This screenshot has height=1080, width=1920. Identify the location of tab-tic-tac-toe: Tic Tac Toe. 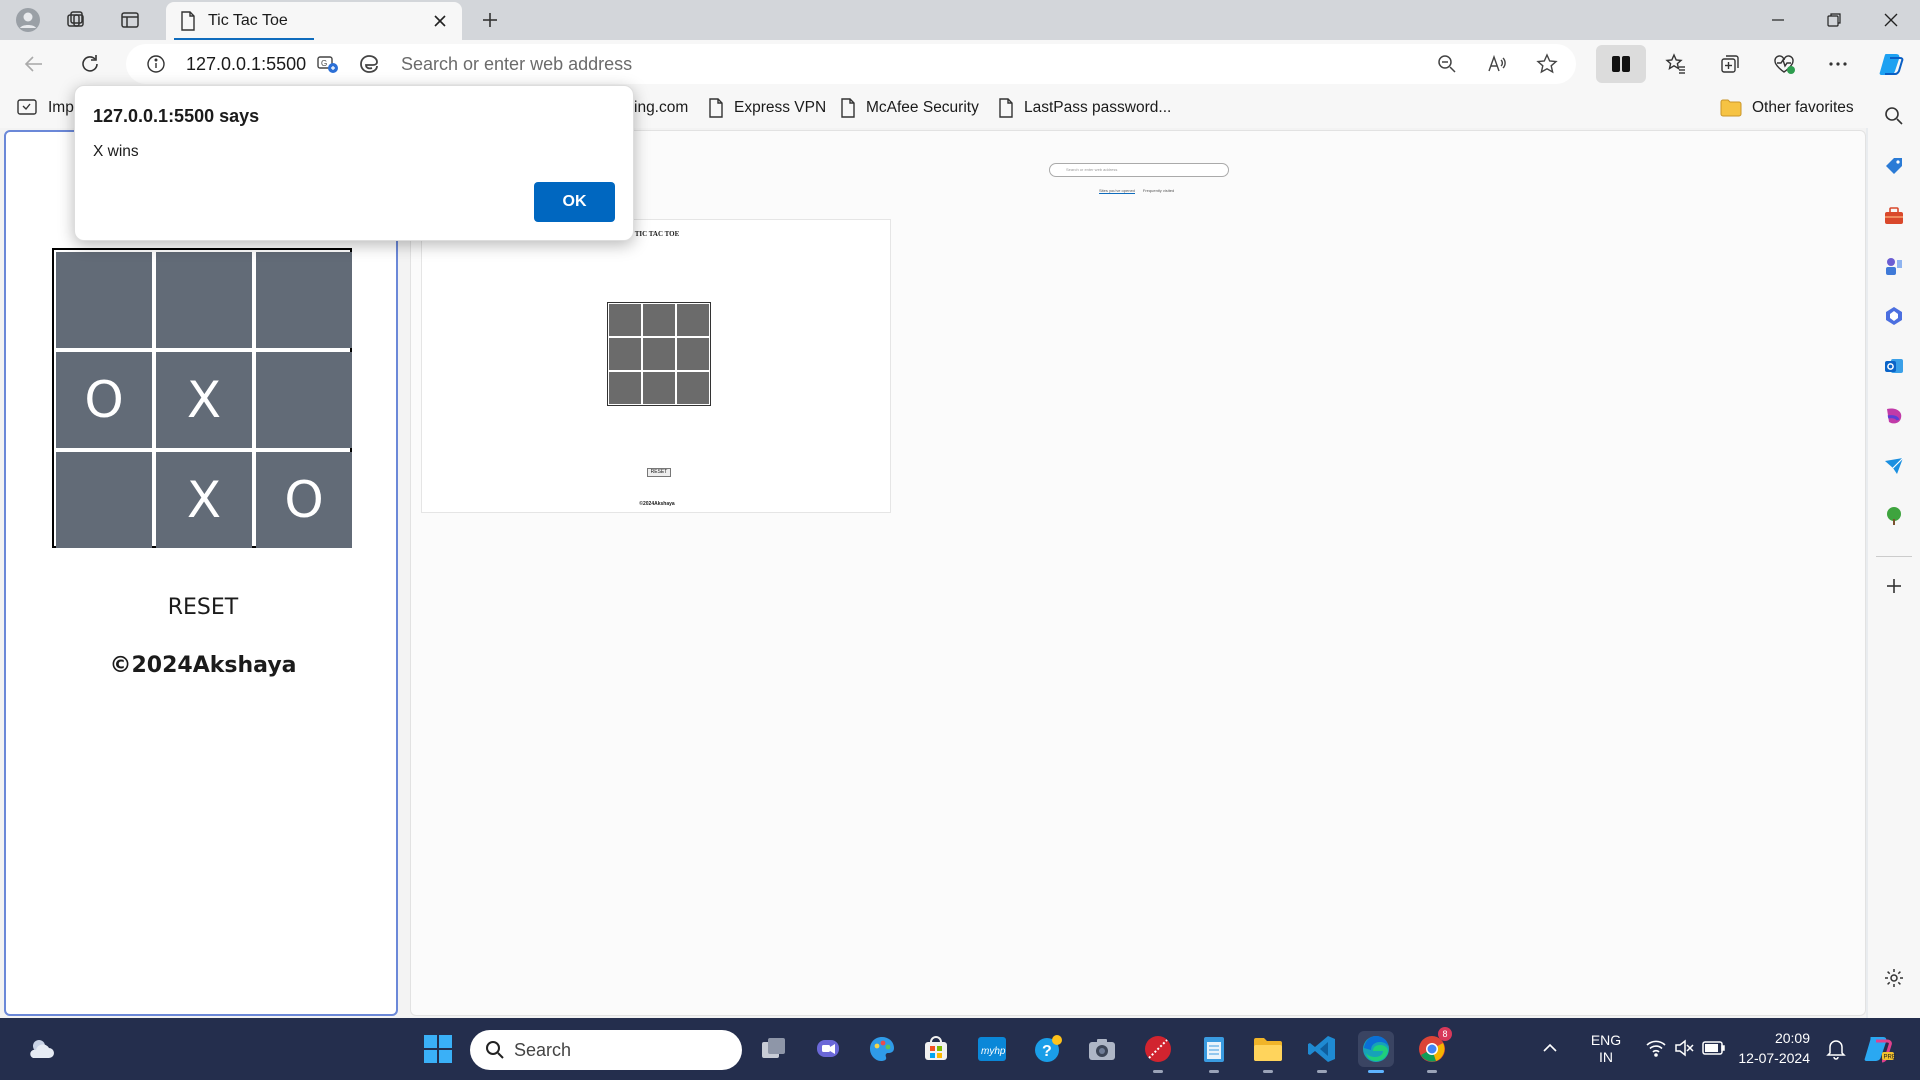
(314, 21).